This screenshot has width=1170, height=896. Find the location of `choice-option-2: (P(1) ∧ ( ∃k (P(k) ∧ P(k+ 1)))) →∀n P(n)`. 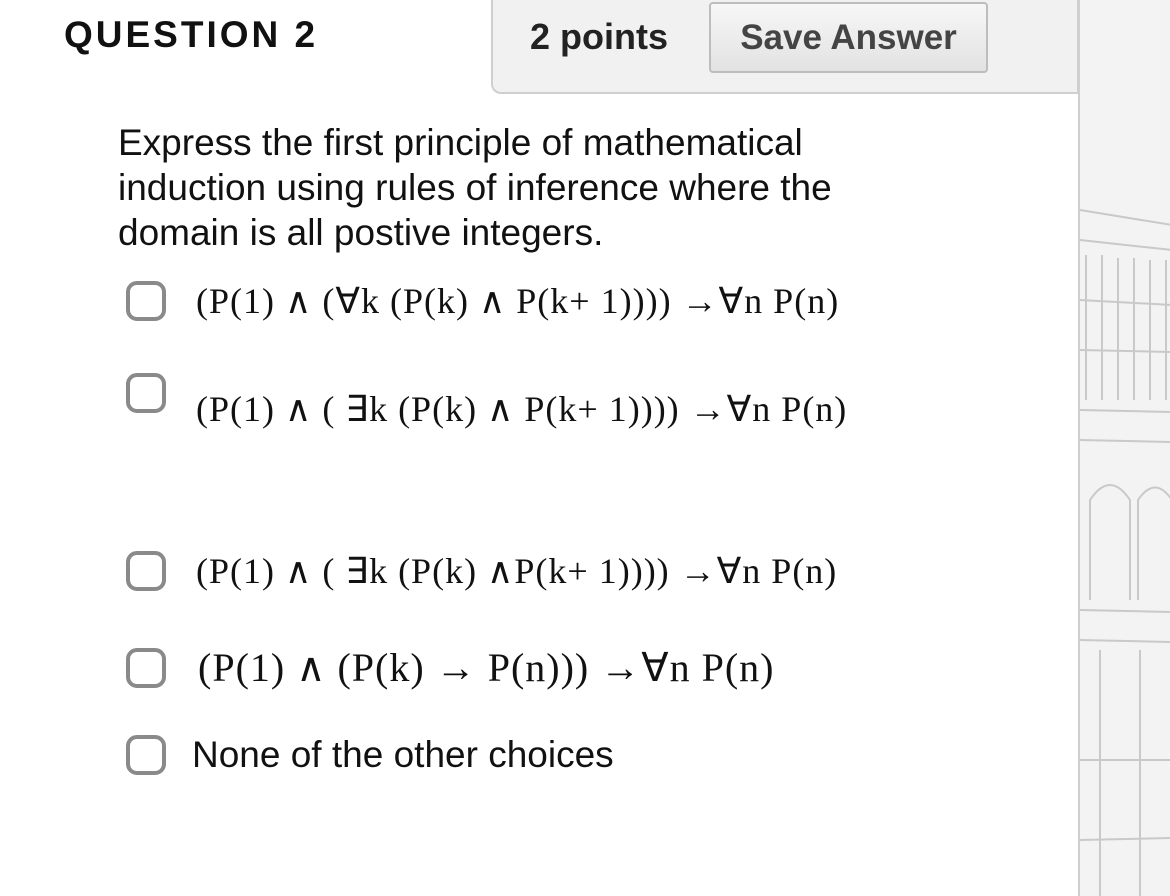

choice-option-2: (P(1) ∧ ( ∃k (P(k) ∧ P(k+ 1)))) →∀n P(n) is located at coordinates (486, 400).